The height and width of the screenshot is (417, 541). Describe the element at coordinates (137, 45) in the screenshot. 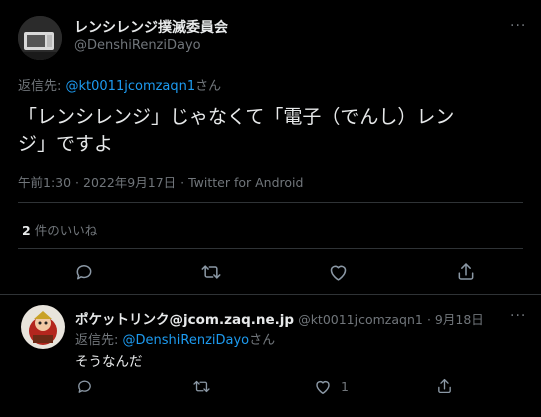

I see `author-handle: @DenshiRenziDayo` at that location.